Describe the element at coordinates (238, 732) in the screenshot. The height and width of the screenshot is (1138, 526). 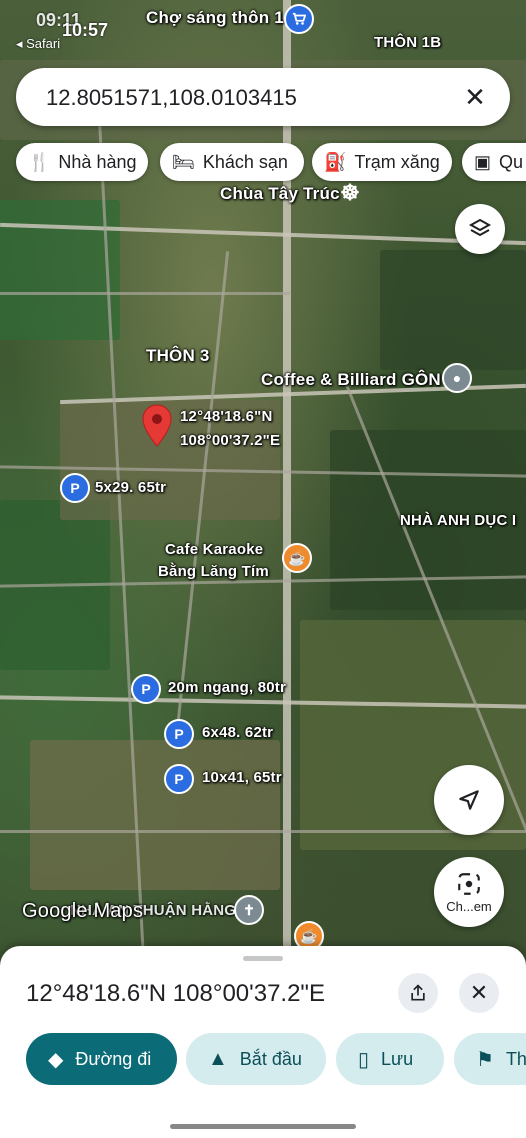
I see `label-listing-3: 6x48. 62tr` at that location.